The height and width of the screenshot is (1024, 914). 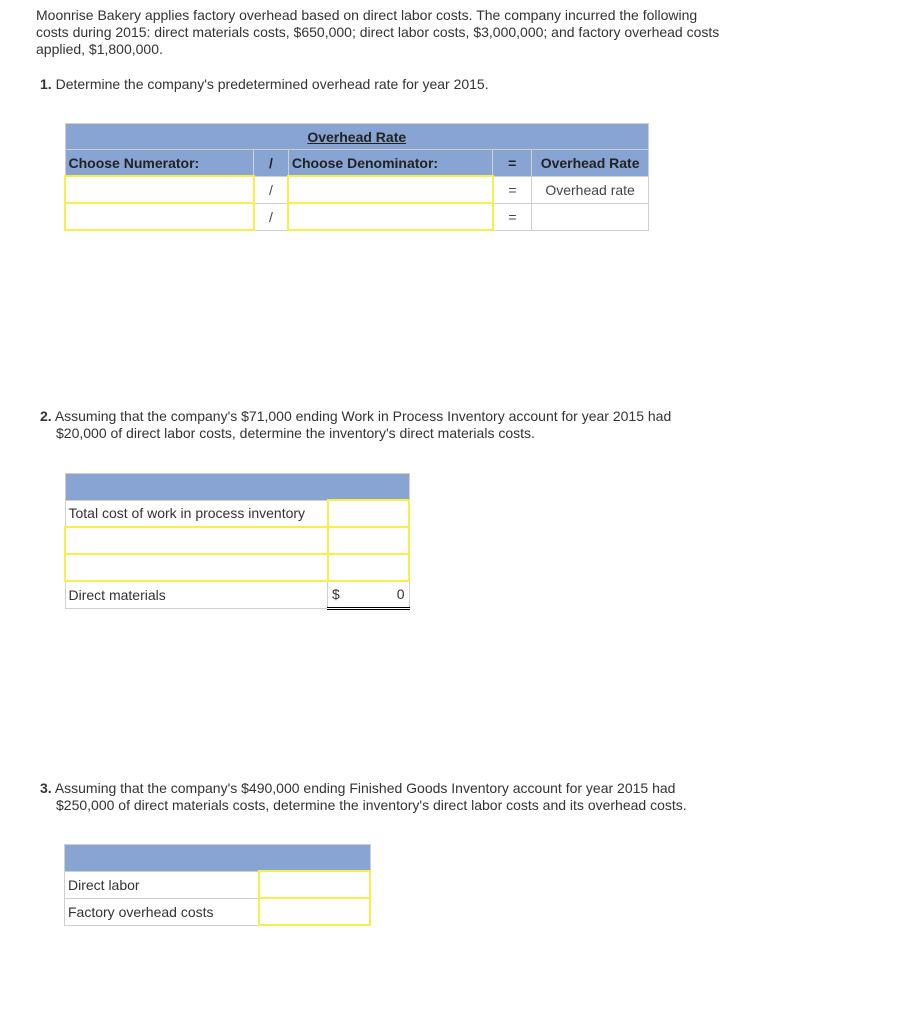 What do you see at coordinates (356, 136) in the screenshot?
I see `table-title: Overhead Rate` at bounding box center [356, 136].